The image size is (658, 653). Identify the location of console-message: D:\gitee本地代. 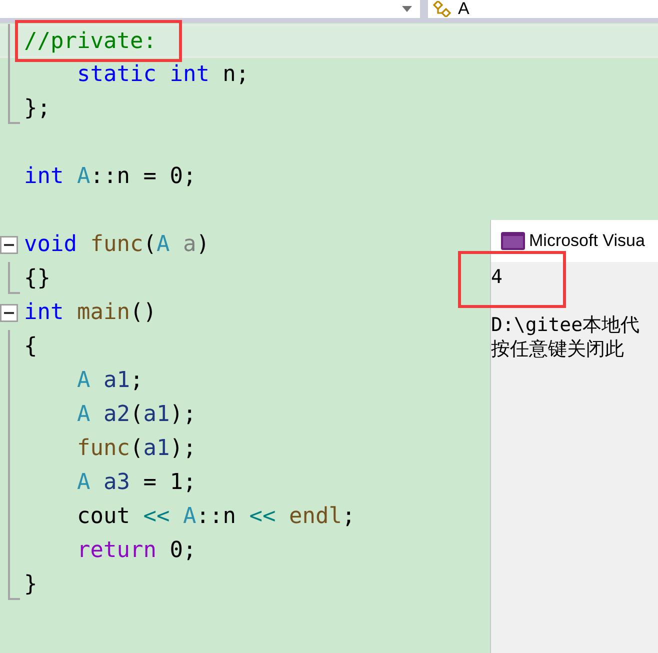
(565, 325).